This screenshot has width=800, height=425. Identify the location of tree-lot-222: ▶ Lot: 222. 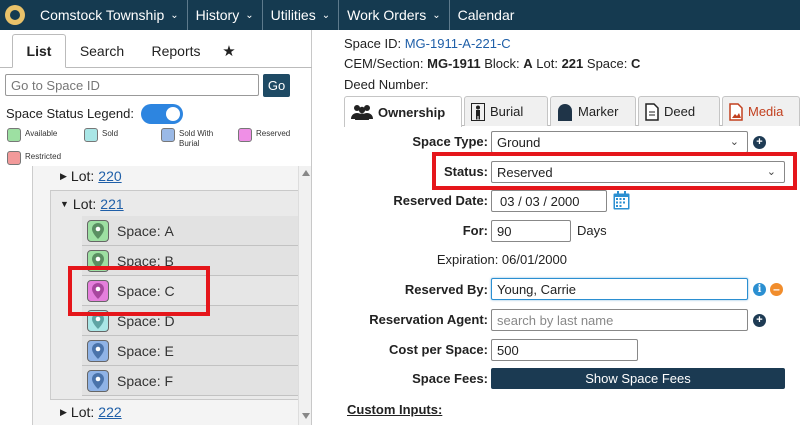
(91, 411).